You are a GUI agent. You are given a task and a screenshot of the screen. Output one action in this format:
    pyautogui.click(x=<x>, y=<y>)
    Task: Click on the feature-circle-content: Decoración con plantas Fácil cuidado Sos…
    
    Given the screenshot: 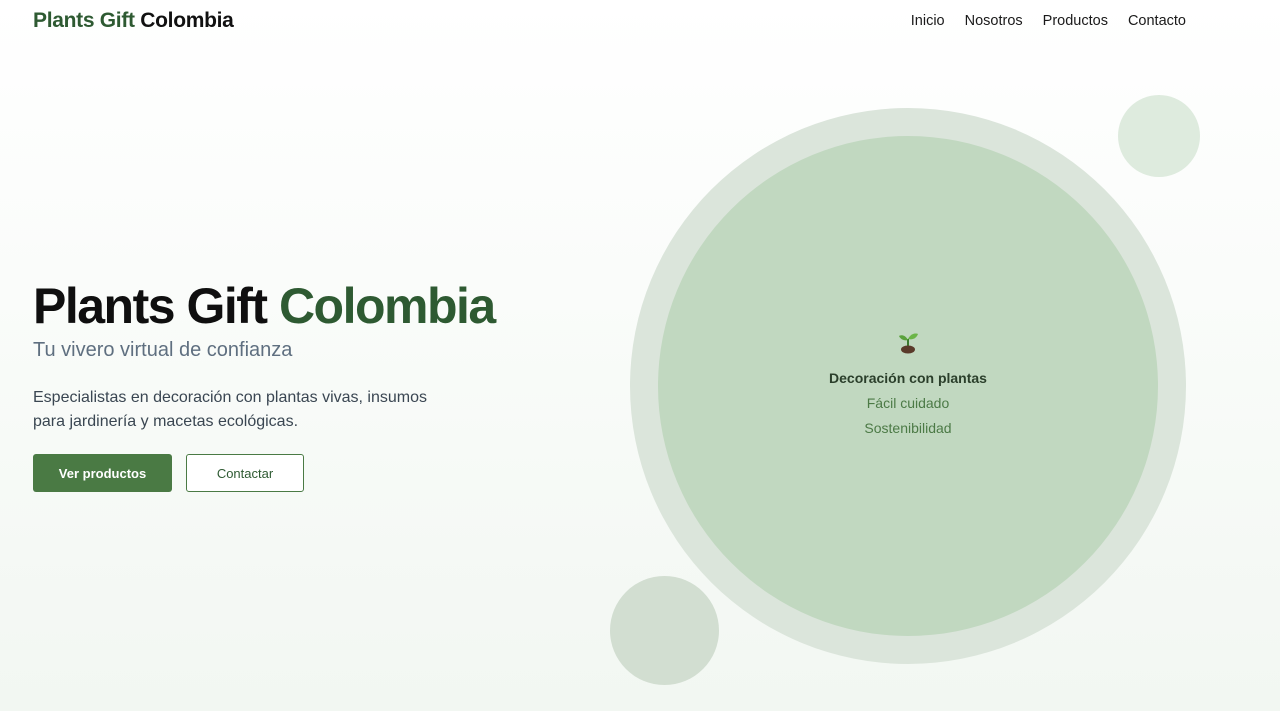 What is the action you would take?
    pyautogui.click(x=908, y=387)
    